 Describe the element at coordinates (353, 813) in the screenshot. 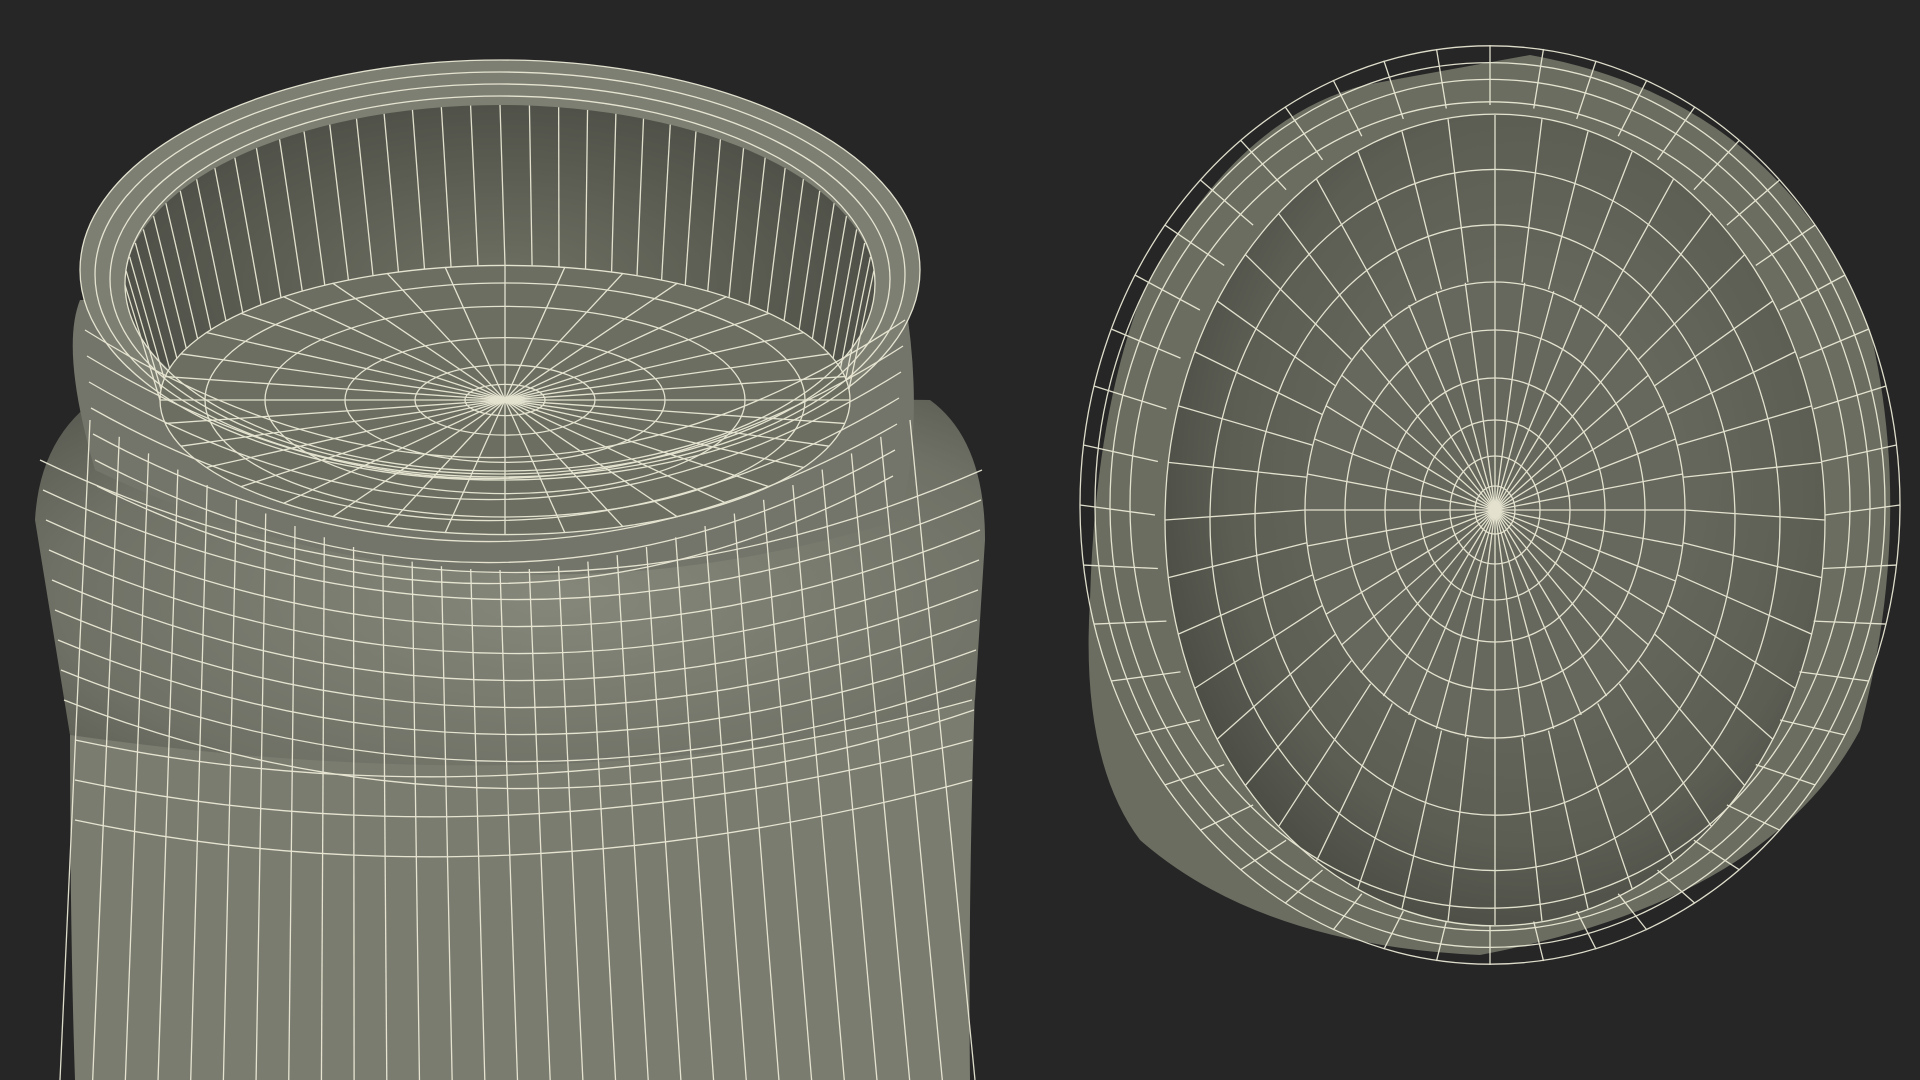

I see `jar-body-edge` at that location.